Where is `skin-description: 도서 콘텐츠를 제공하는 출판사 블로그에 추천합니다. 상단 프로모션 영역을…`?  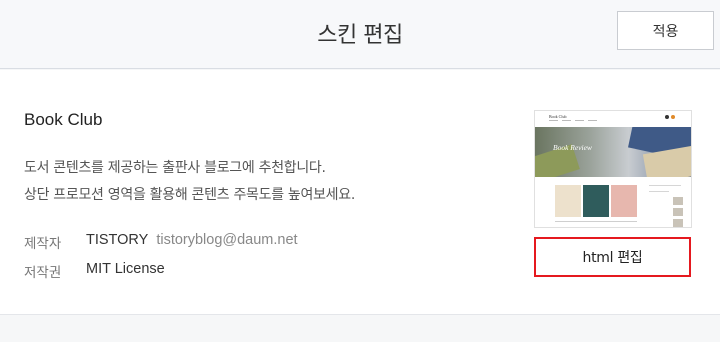
skin-description: 도서 콘텐츠를 제공하는 출판사 블로그에 추천합니다. 상단 프로모션 영역을… is located at coordinates (189, 182).